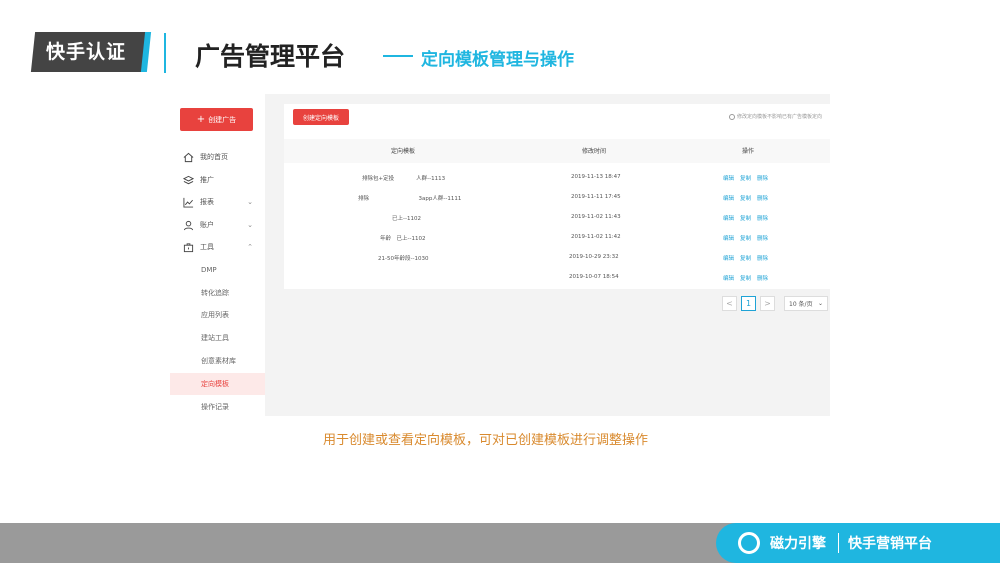  Describe the element at coordinates (890, 544) in the screenshot. I see `footer-platform-name: 快手营销平台` at that location.